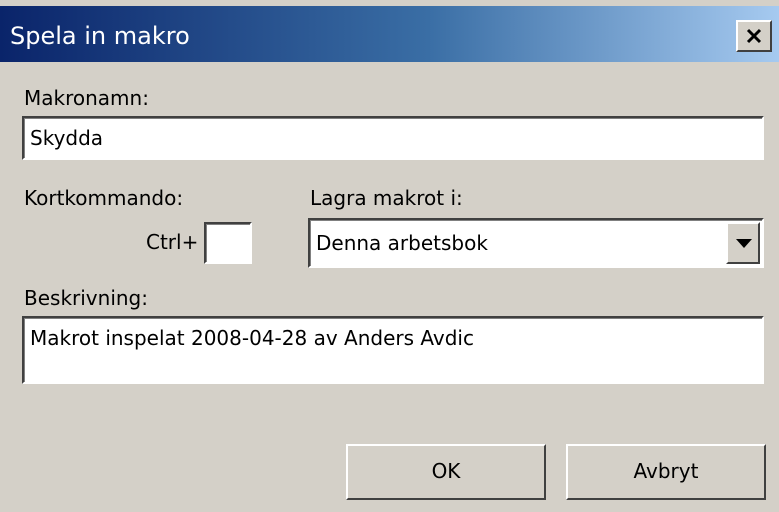 This screenshot has width=779, height=512. Describe the element at coordinates (100, 36) in the screenshot. I see `window-title: Spela in makro` at that location.